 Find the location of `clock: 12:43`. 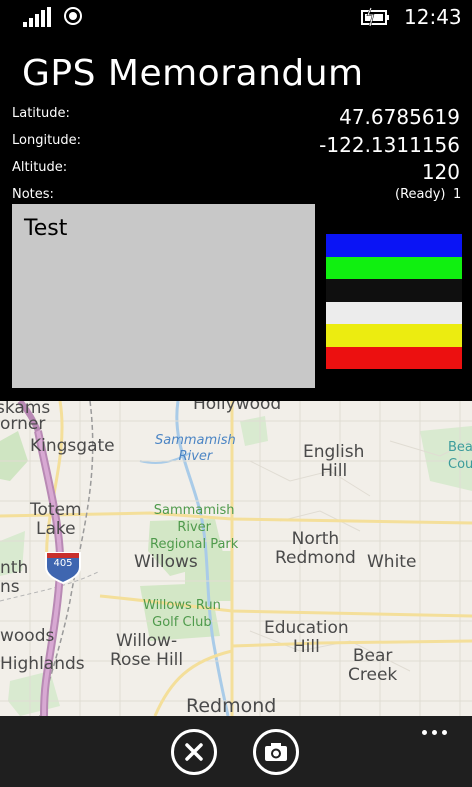

clock: 12:43 is located at coordinates (433, 17).